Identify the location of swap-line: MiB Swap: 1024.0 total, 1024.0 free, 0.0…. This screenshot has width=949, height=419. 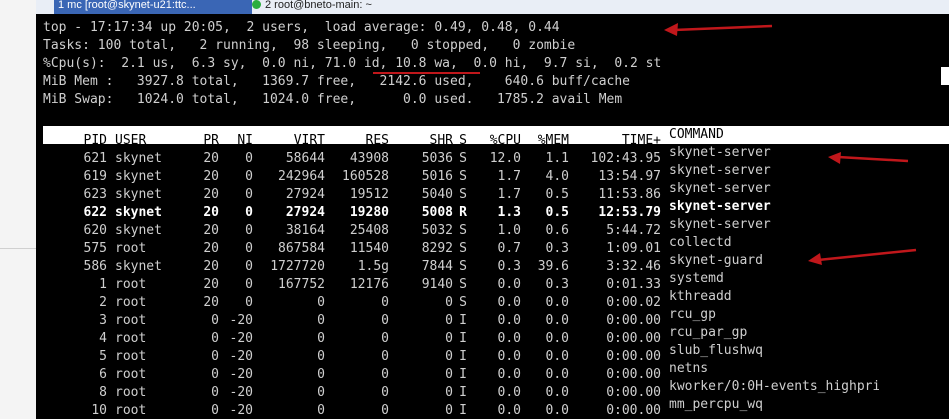
(333, 99).